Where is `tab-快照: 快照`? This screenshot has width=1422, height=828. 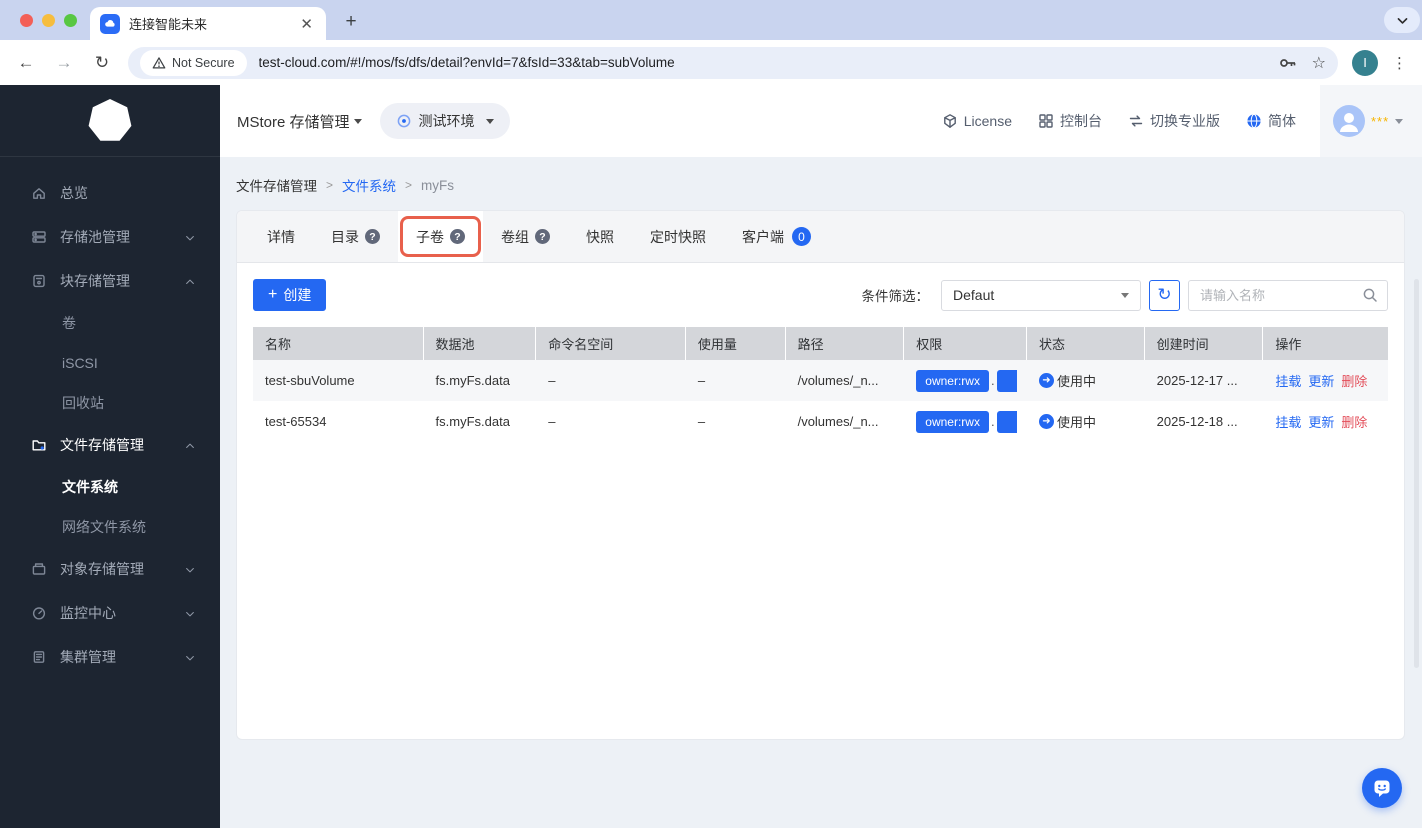 tab-快照: 快照 is located at coordinates (600, 236).